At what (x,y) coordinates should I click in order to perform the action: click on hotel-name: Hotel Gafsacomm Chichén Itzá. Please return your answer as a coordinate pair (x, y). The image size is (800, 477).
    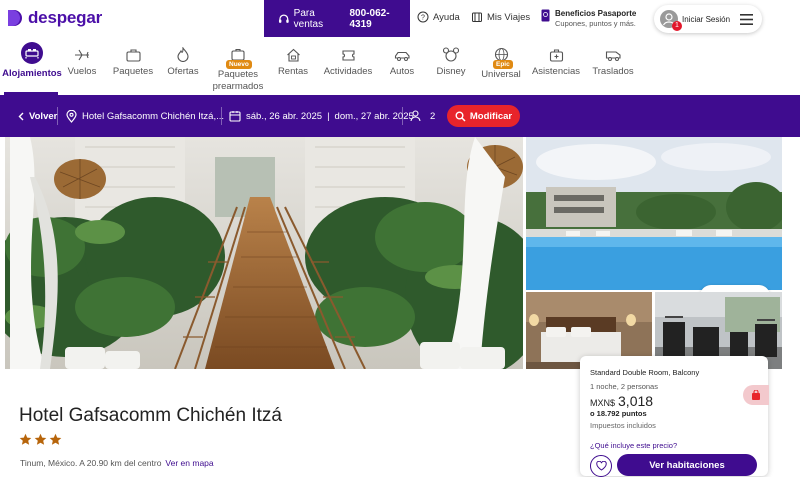
    Looking at the image, I should click on (150, 415).